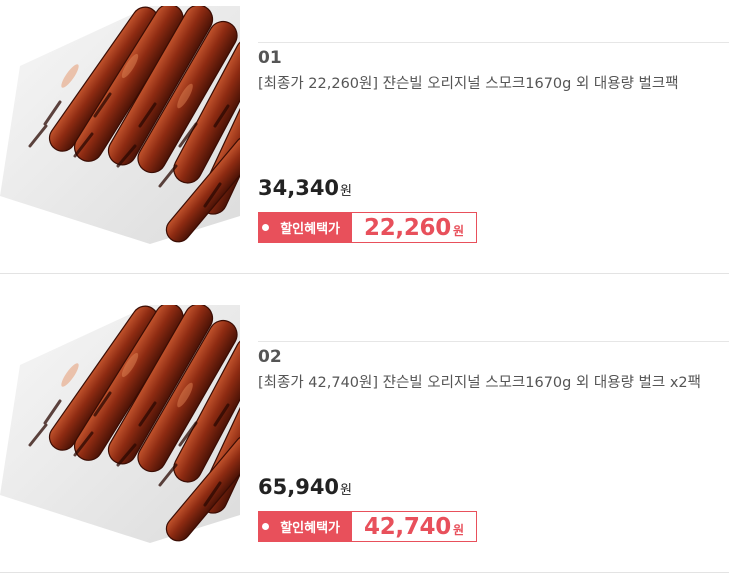 The image size is (729, 577). I want to click on product-rank: 01, so click(270, 58).